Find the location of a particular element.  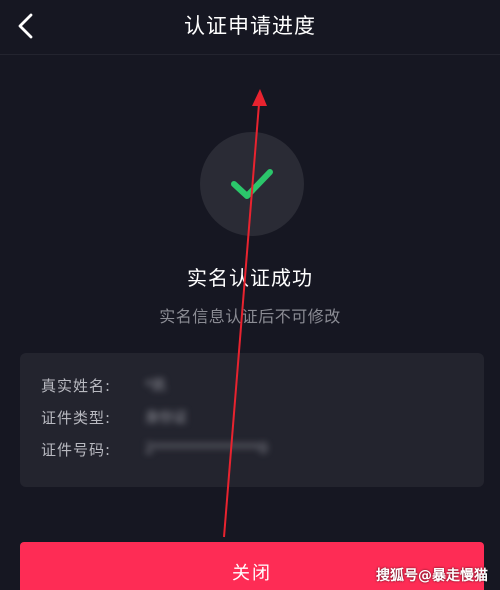

info-row-id-number: 证件号码: 2***************0 is located at coordinates (154, 449).